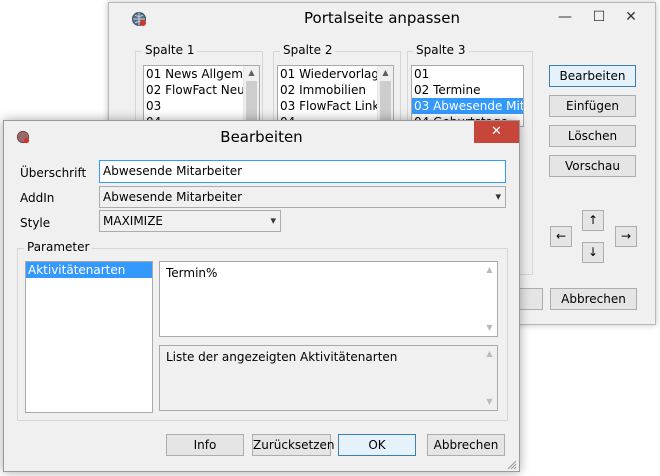 The width and height of the screenshot is (660, 476). What do you see at coordinates (496, 132) in the screenshot?
I see `dialog-close-button: ✕` at bounding box center [496, 132].